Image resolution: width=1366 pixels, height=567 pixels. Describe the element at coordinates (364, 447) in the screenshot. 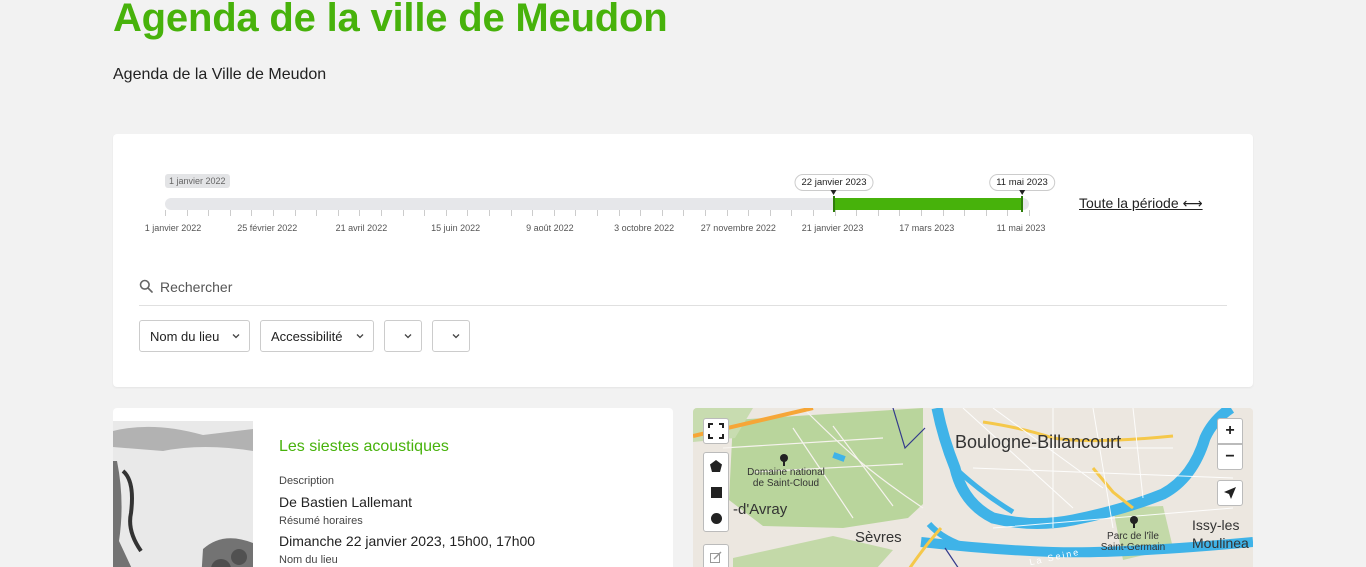

I see `event-title: Les siestes acoustiques` at that location.